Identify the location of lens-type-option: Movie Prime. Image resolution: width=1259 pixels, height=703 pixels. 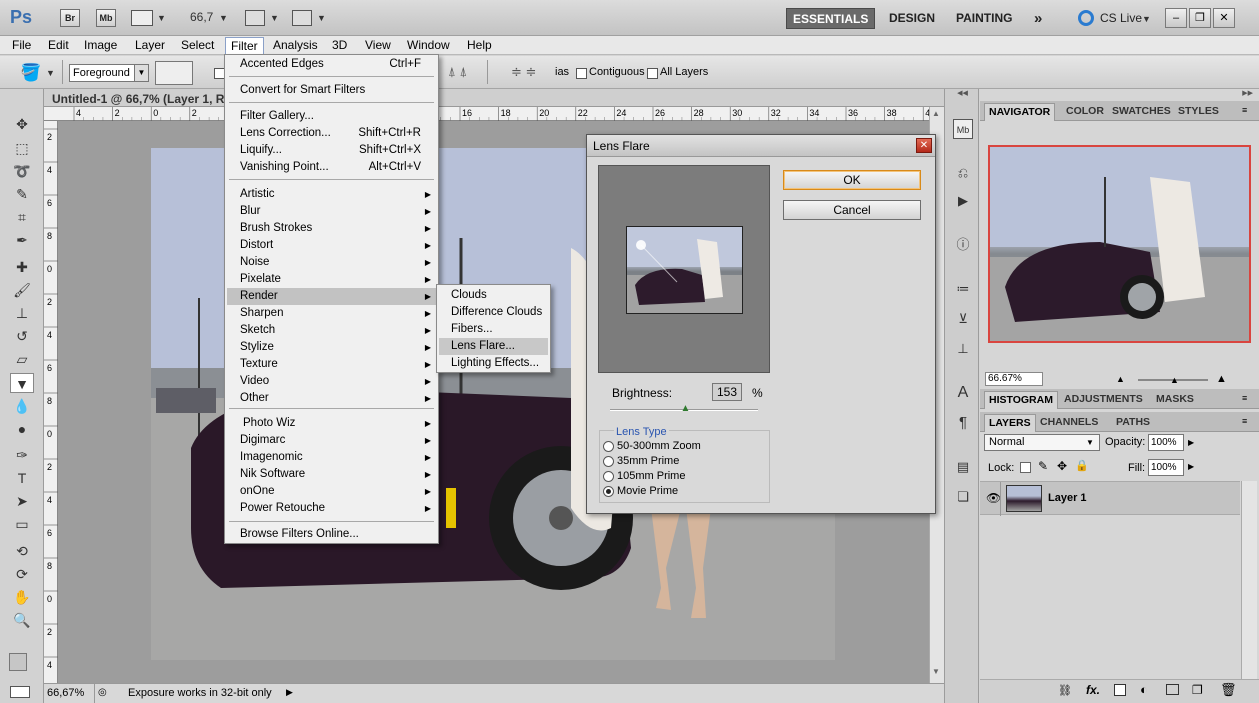
(640, 491).